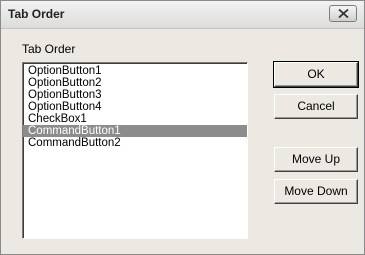  What do you see at coordinates (36, 14) in the screenshot?
I see `dialog-title: Tab Order` at bounding box center [36, 14].